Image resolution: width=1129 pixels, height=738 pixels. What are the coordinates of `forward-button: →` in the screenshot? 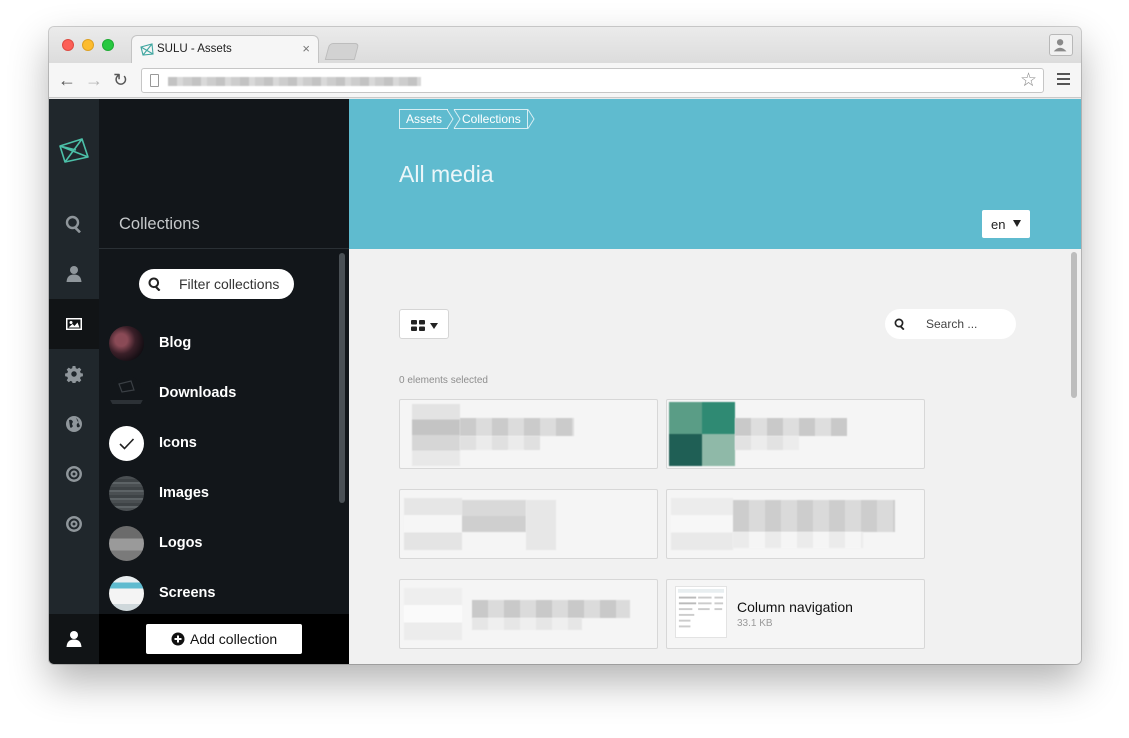 It's located at (94, 80).